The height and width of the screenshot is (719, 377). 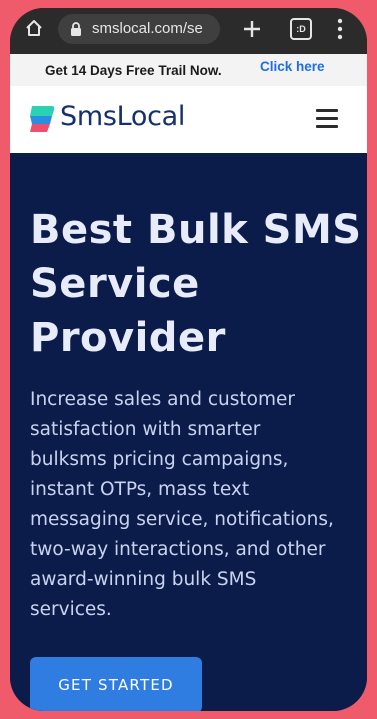 I want to click on address-bar: smslocal.com/se, so click(x=139, y=29).